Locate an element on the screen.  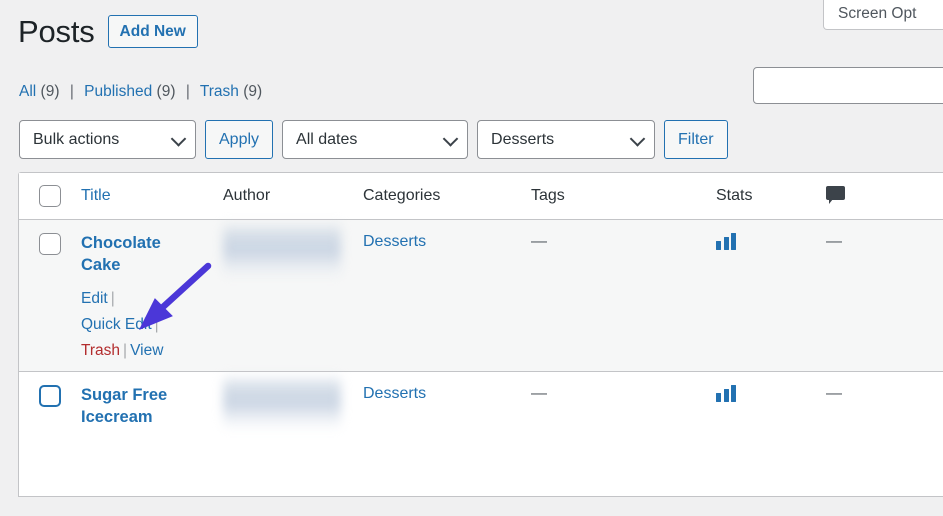
bulk-actions-select: Bulk actions is located at coordinates (107, 139).